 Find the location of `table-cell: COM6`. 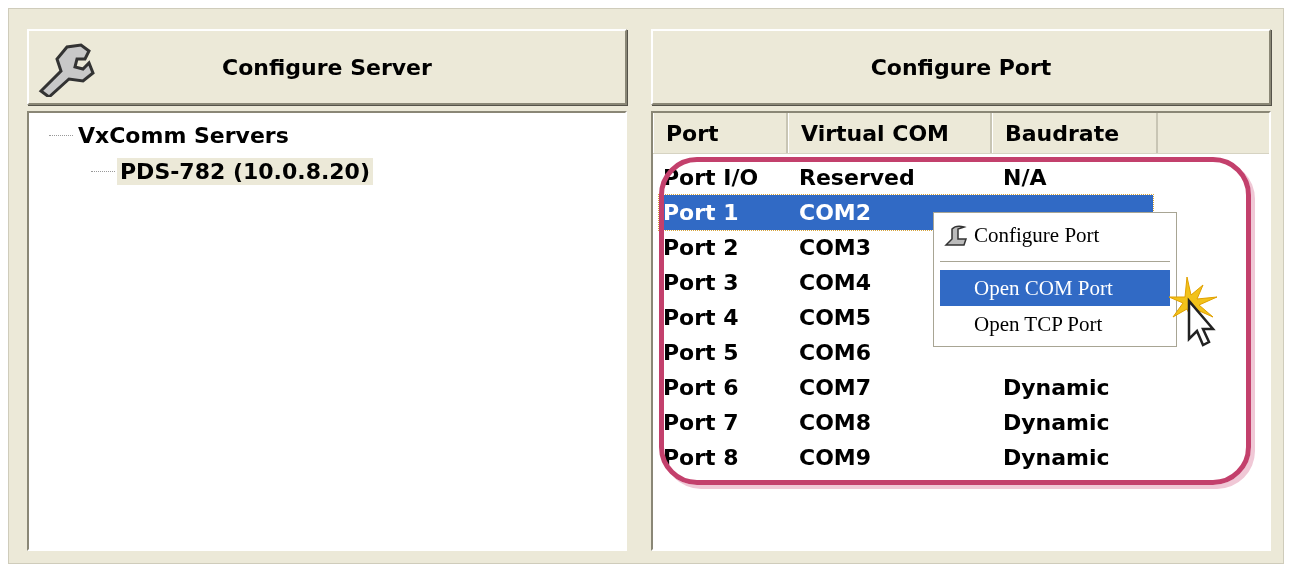

table-cell: COM6 is located at coordinates (835, 352).